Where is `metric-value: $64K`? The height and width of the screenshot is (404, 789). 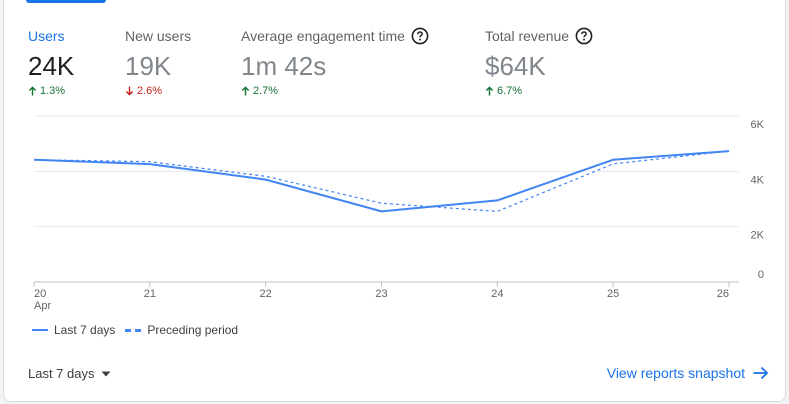
metric-value: $64K is located at coordinates (515, 66).